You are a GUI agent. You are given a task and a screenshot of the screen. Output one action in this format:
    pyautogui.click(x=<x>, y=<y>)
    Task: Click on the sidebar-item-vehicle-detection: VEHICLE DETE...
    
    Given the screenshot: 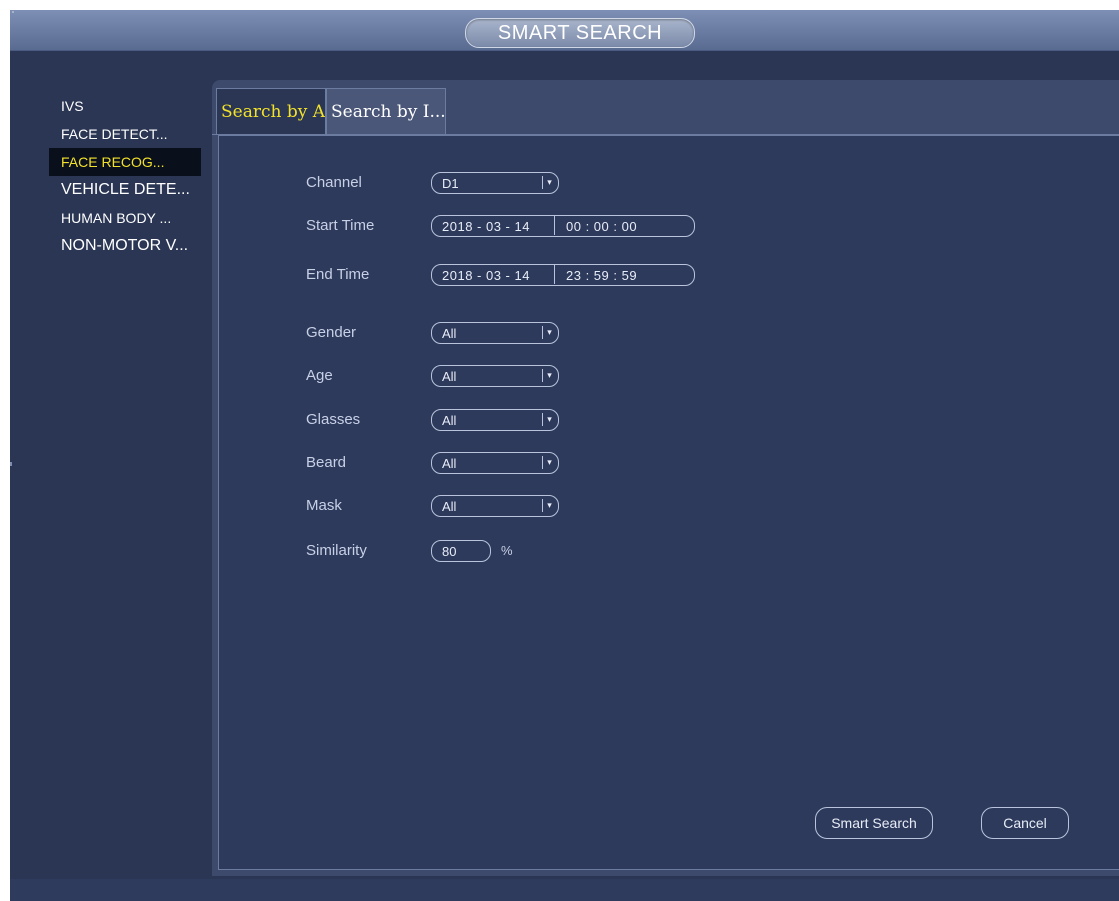 What is the action you would take?
    pyautogui.click(x=125, y=190)
    